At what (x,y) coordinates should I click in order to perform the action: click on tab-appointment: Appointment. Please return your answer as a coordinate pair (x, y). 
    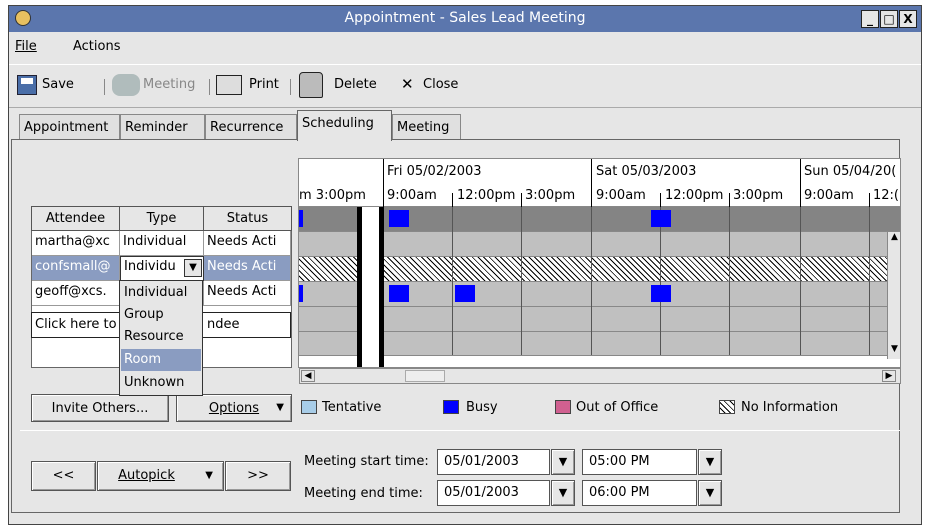
    Looking at the image, I should click on (69, 127).